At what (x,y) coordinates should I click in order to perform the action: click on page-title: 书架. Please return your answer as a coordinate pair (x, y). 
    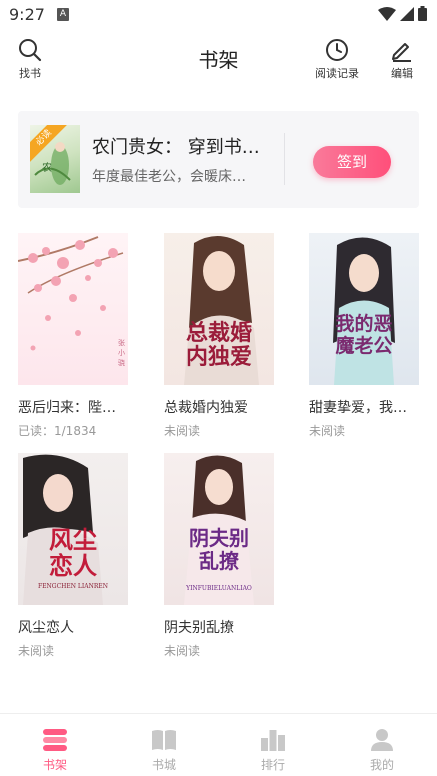
    Looking at the image, I should click on (218, 60).